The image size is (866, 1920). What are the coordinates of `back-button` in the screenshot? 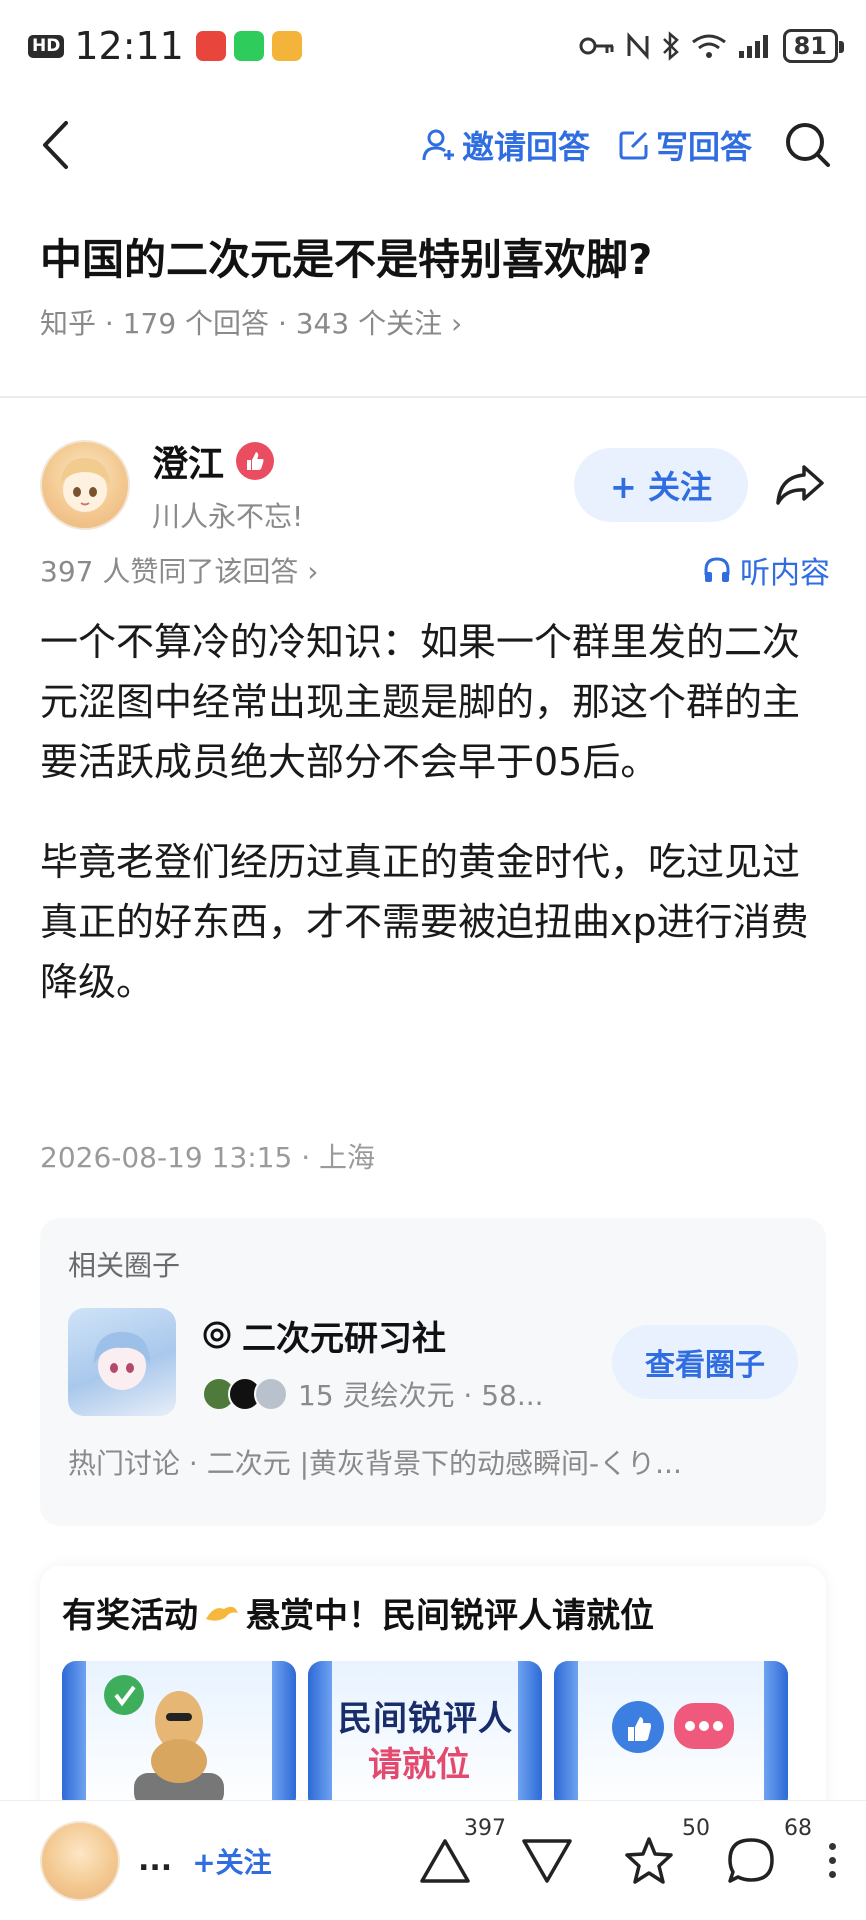 It's located at (55, 145).